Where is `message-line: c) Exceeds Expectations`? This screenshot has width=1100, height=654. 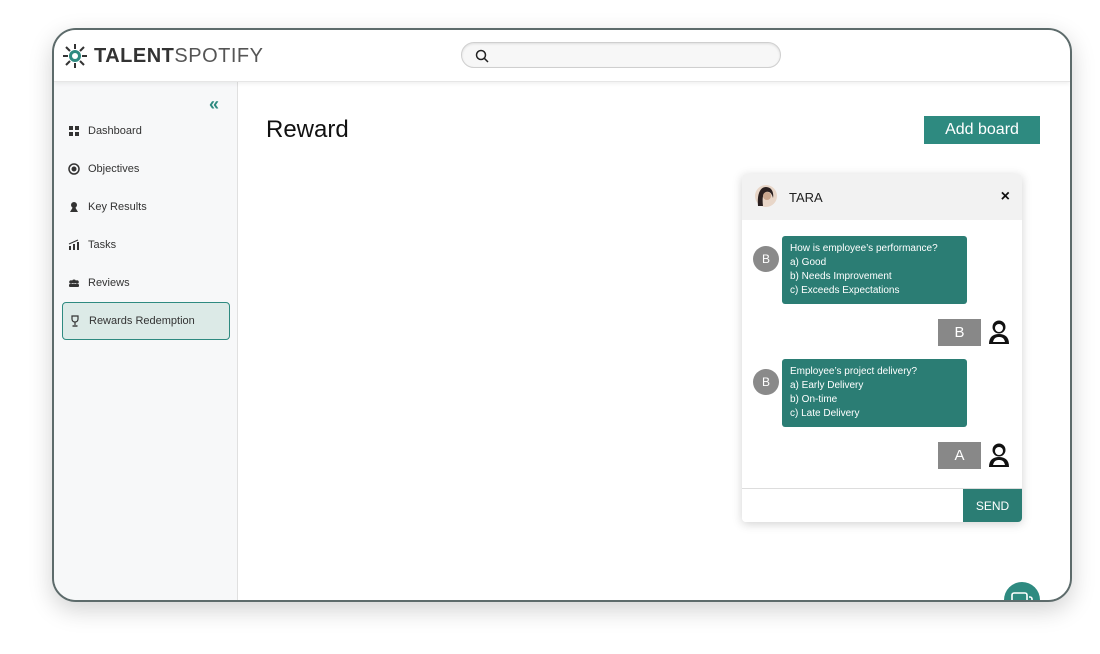
message-line: c) Exceeds Expectations is located at coordinates (845, 290).